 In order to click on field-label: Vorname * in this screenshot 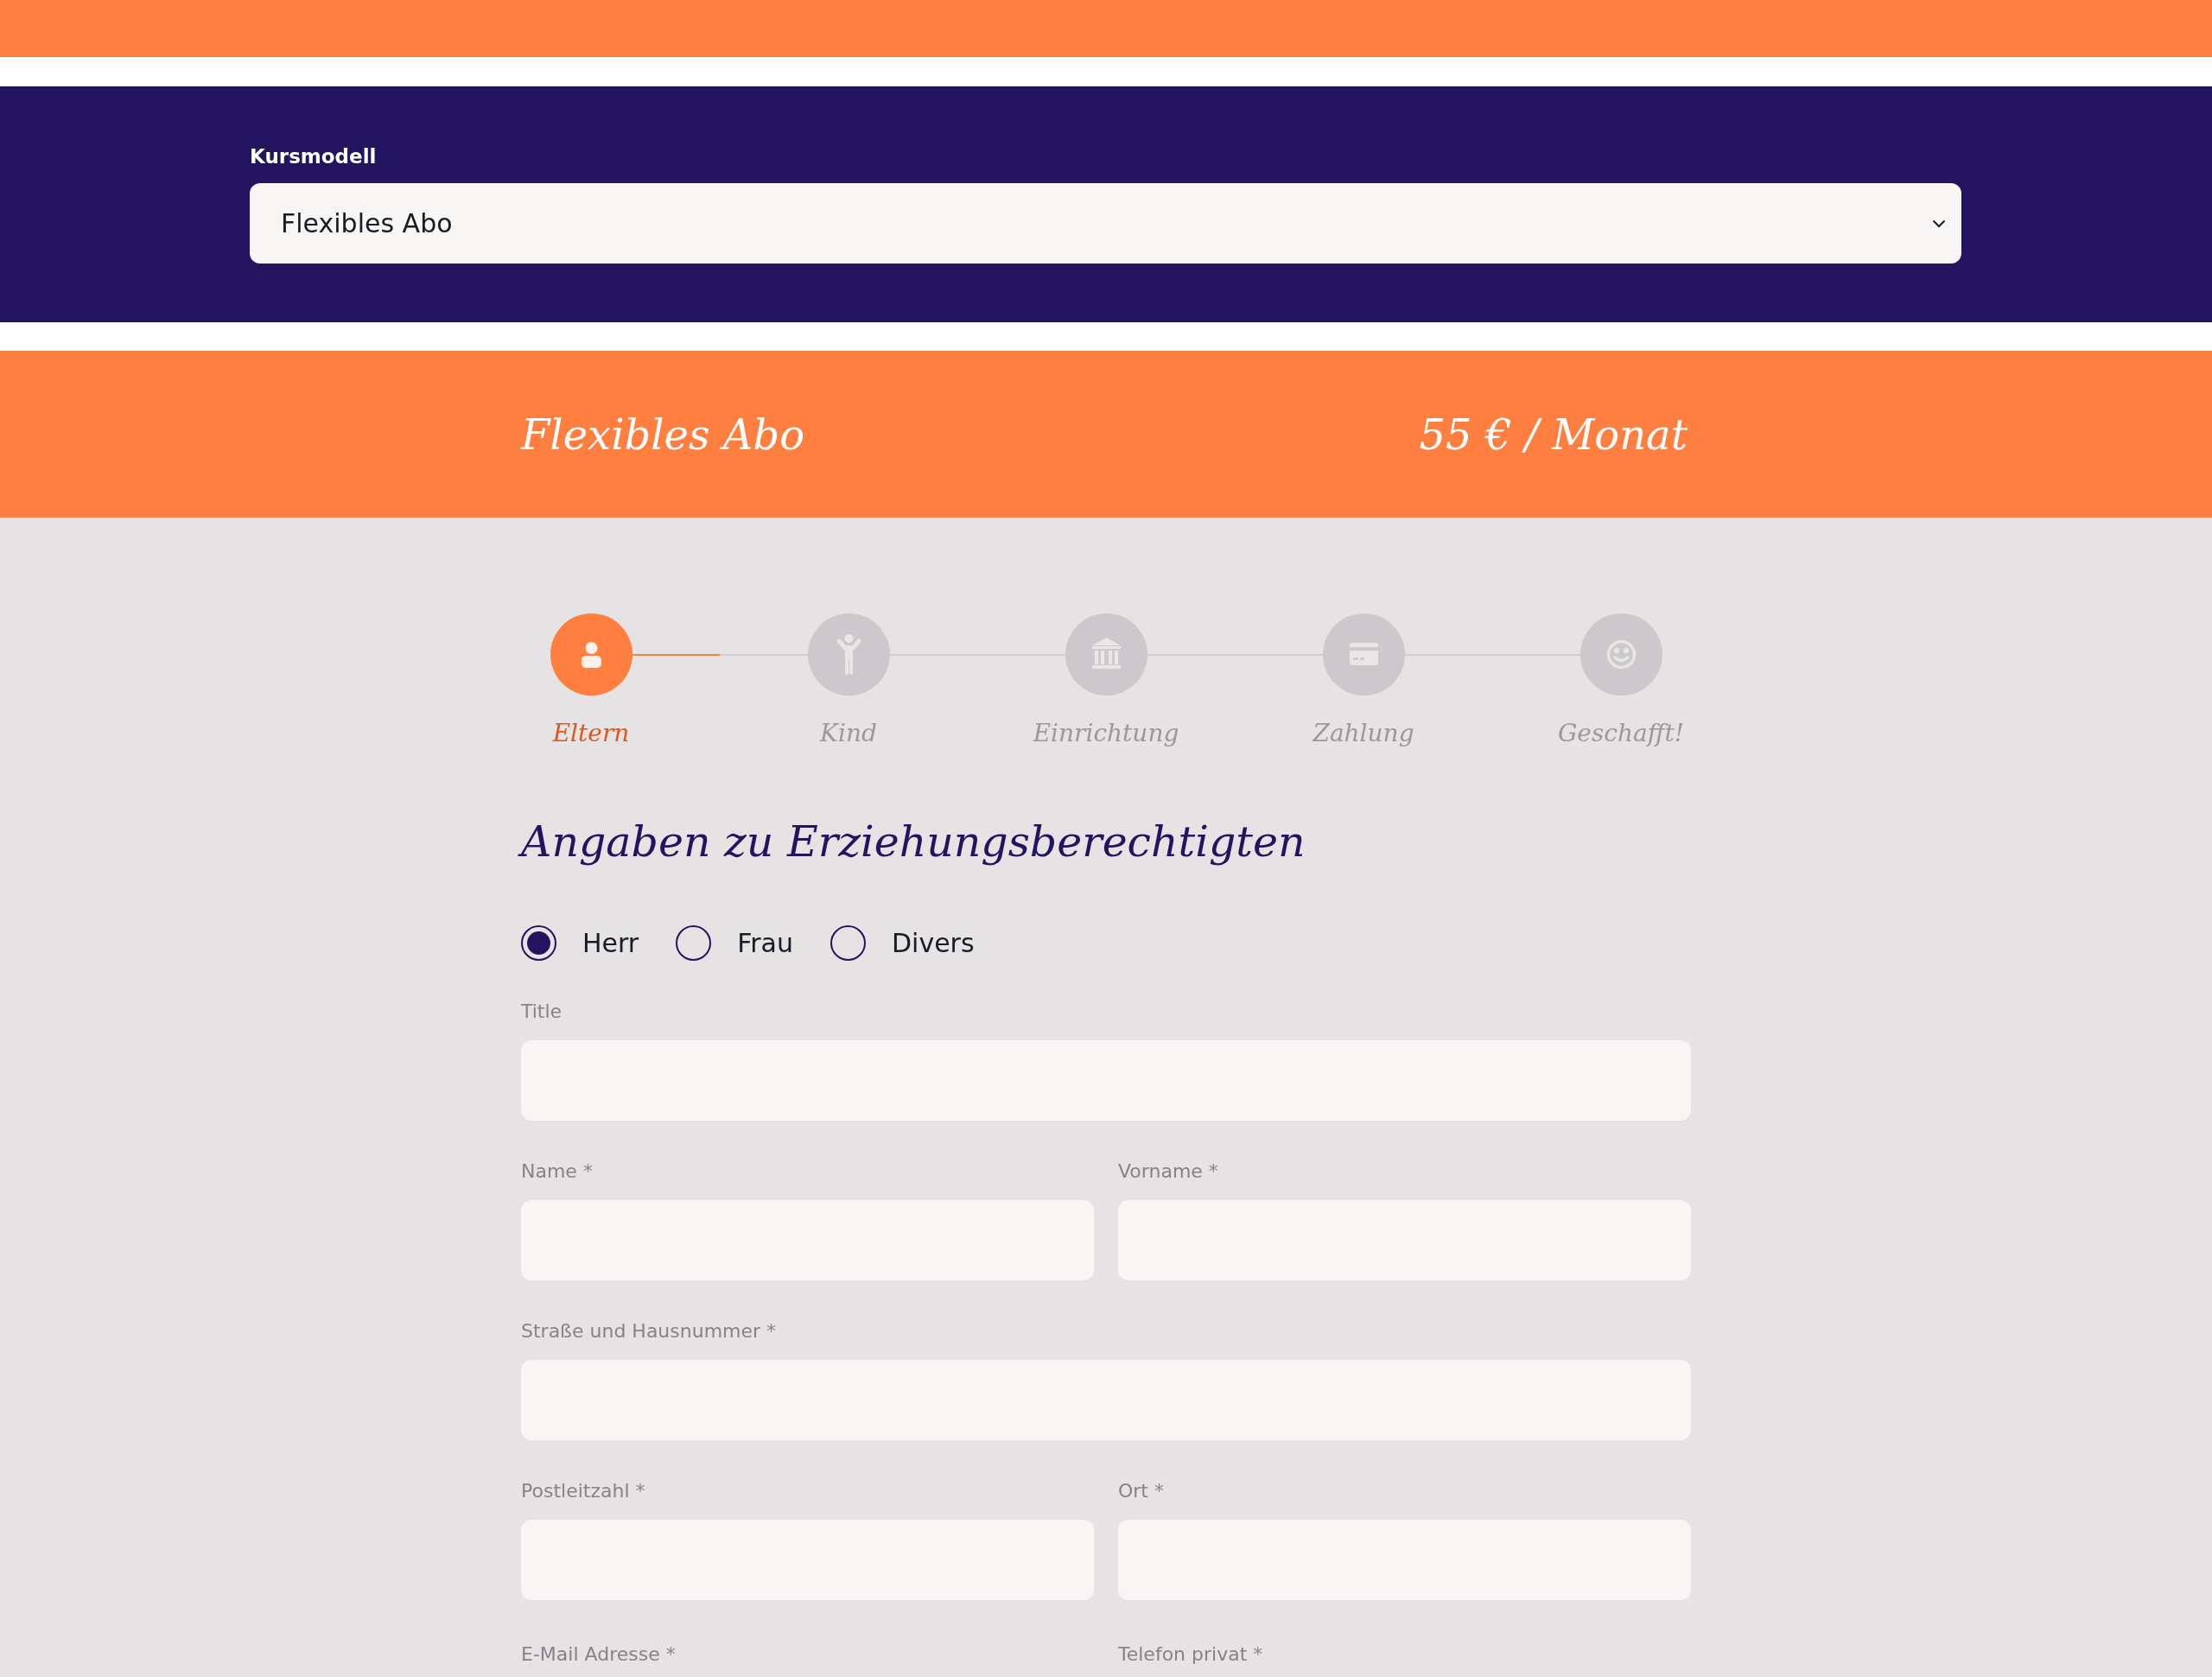, I will do `click(1168, 1171)`.